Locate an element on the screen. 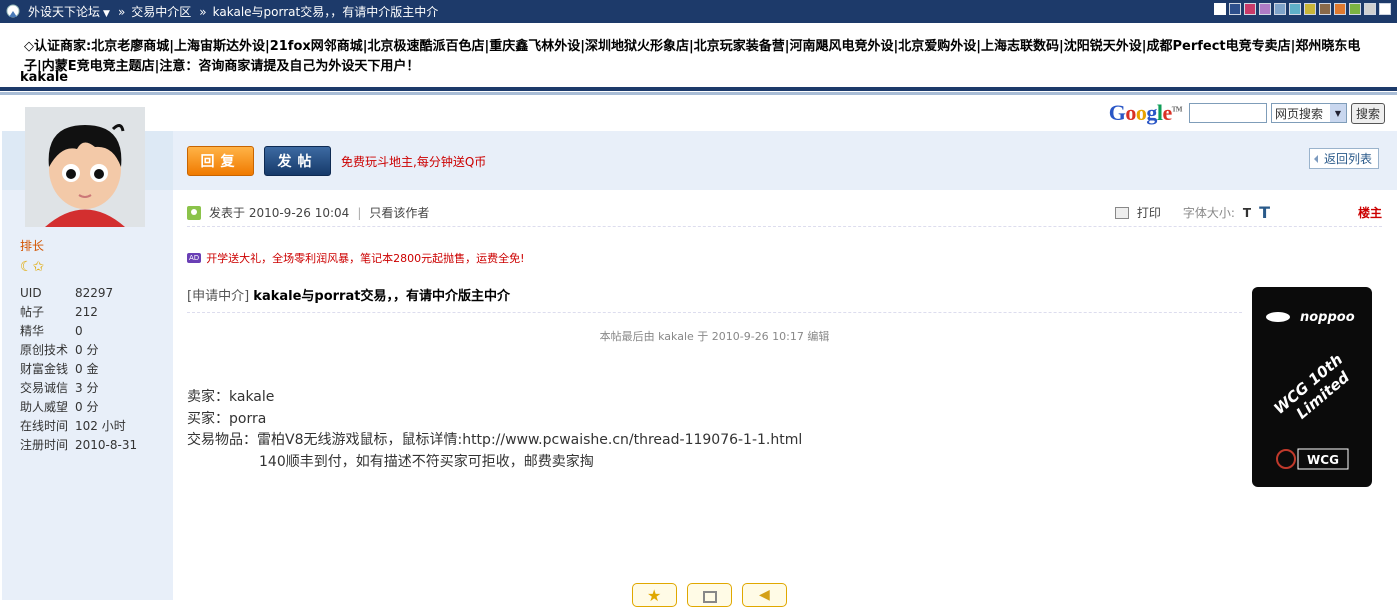  stat-value: 0 金 is located at coordinates (87, 369).